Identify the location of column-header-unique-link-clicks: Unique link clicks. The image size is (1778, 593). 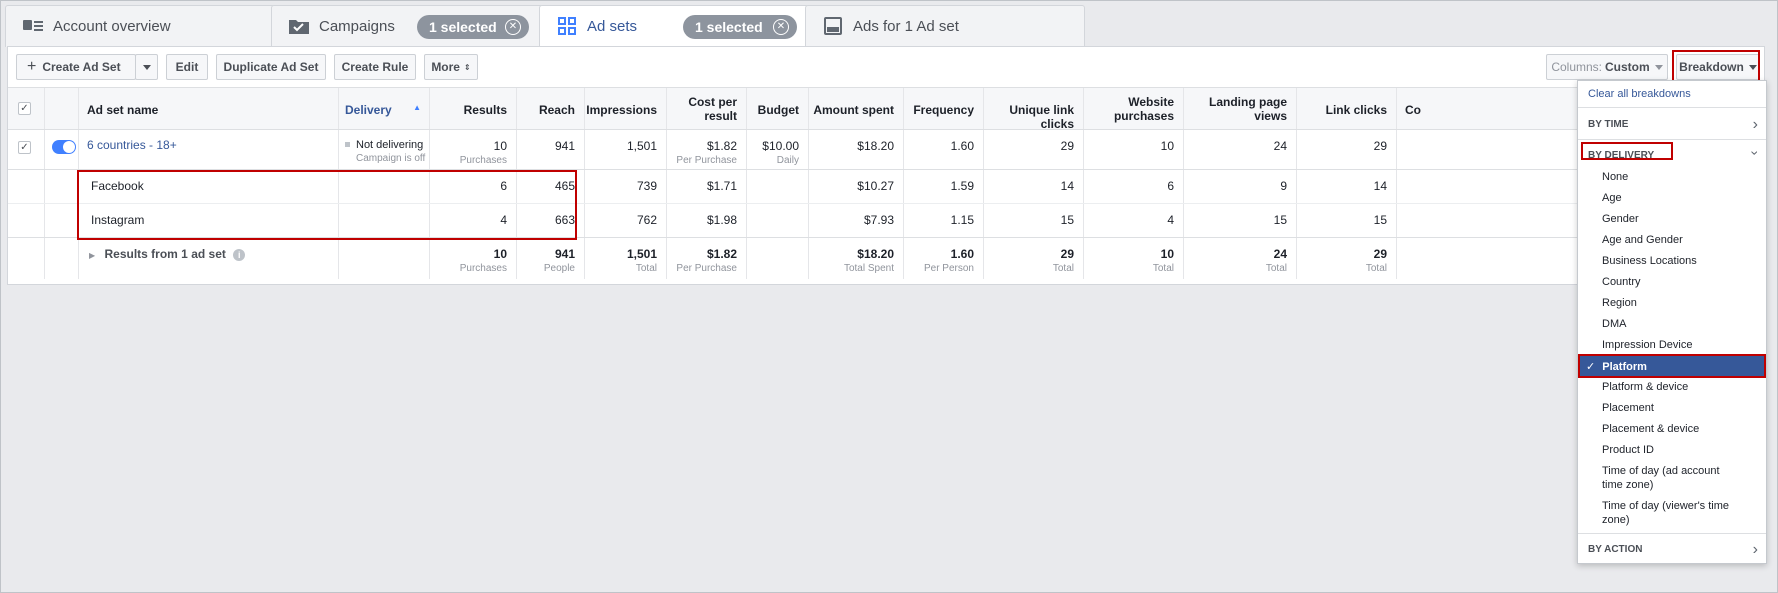
(1033, 109).